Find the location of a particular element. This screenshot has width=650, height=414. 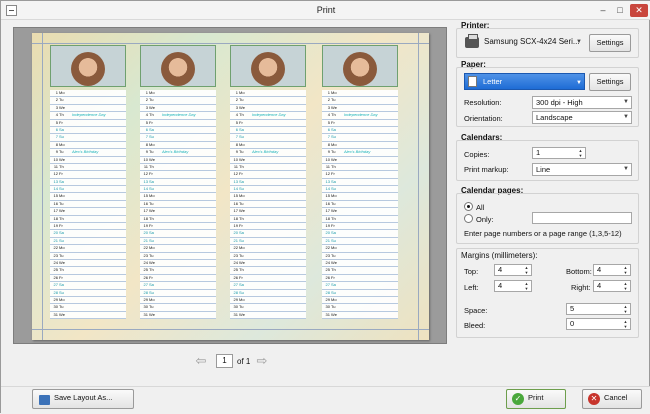

page-number-input: 1 is located at coordinates (224, 361).